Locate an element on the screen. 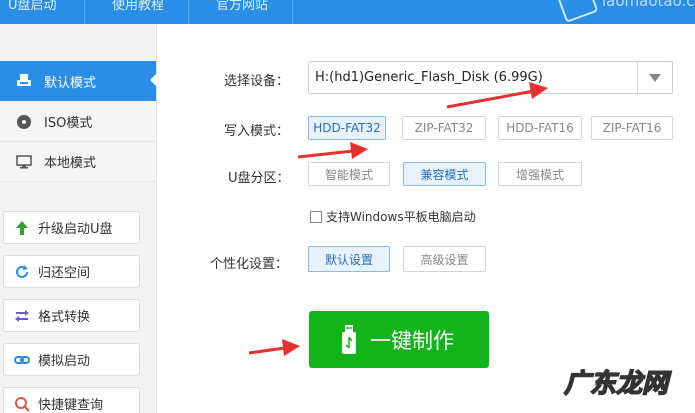  upgrade-usb-button: 升级启动U盘 is located at coordinates (71, 227).